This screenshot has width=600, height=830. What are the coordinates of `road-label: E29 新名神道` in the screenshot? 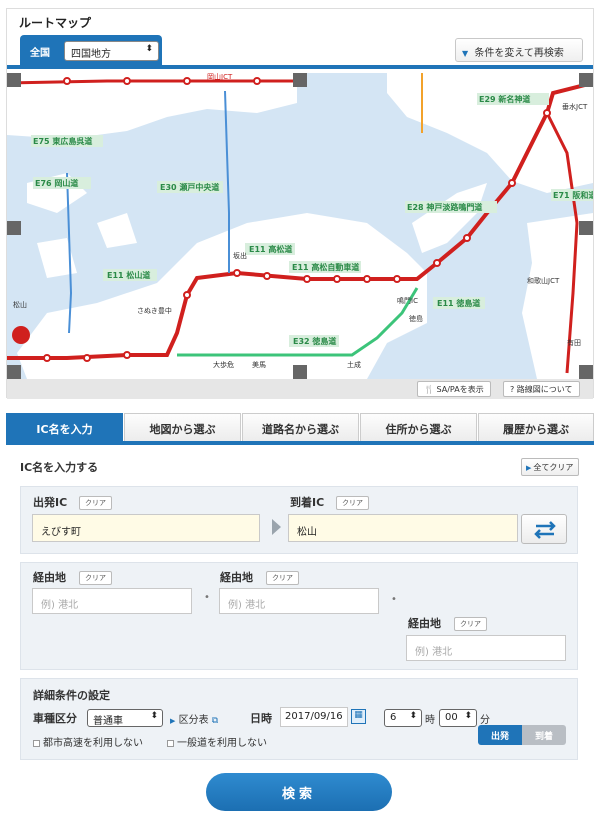 It's located at (504, 99).